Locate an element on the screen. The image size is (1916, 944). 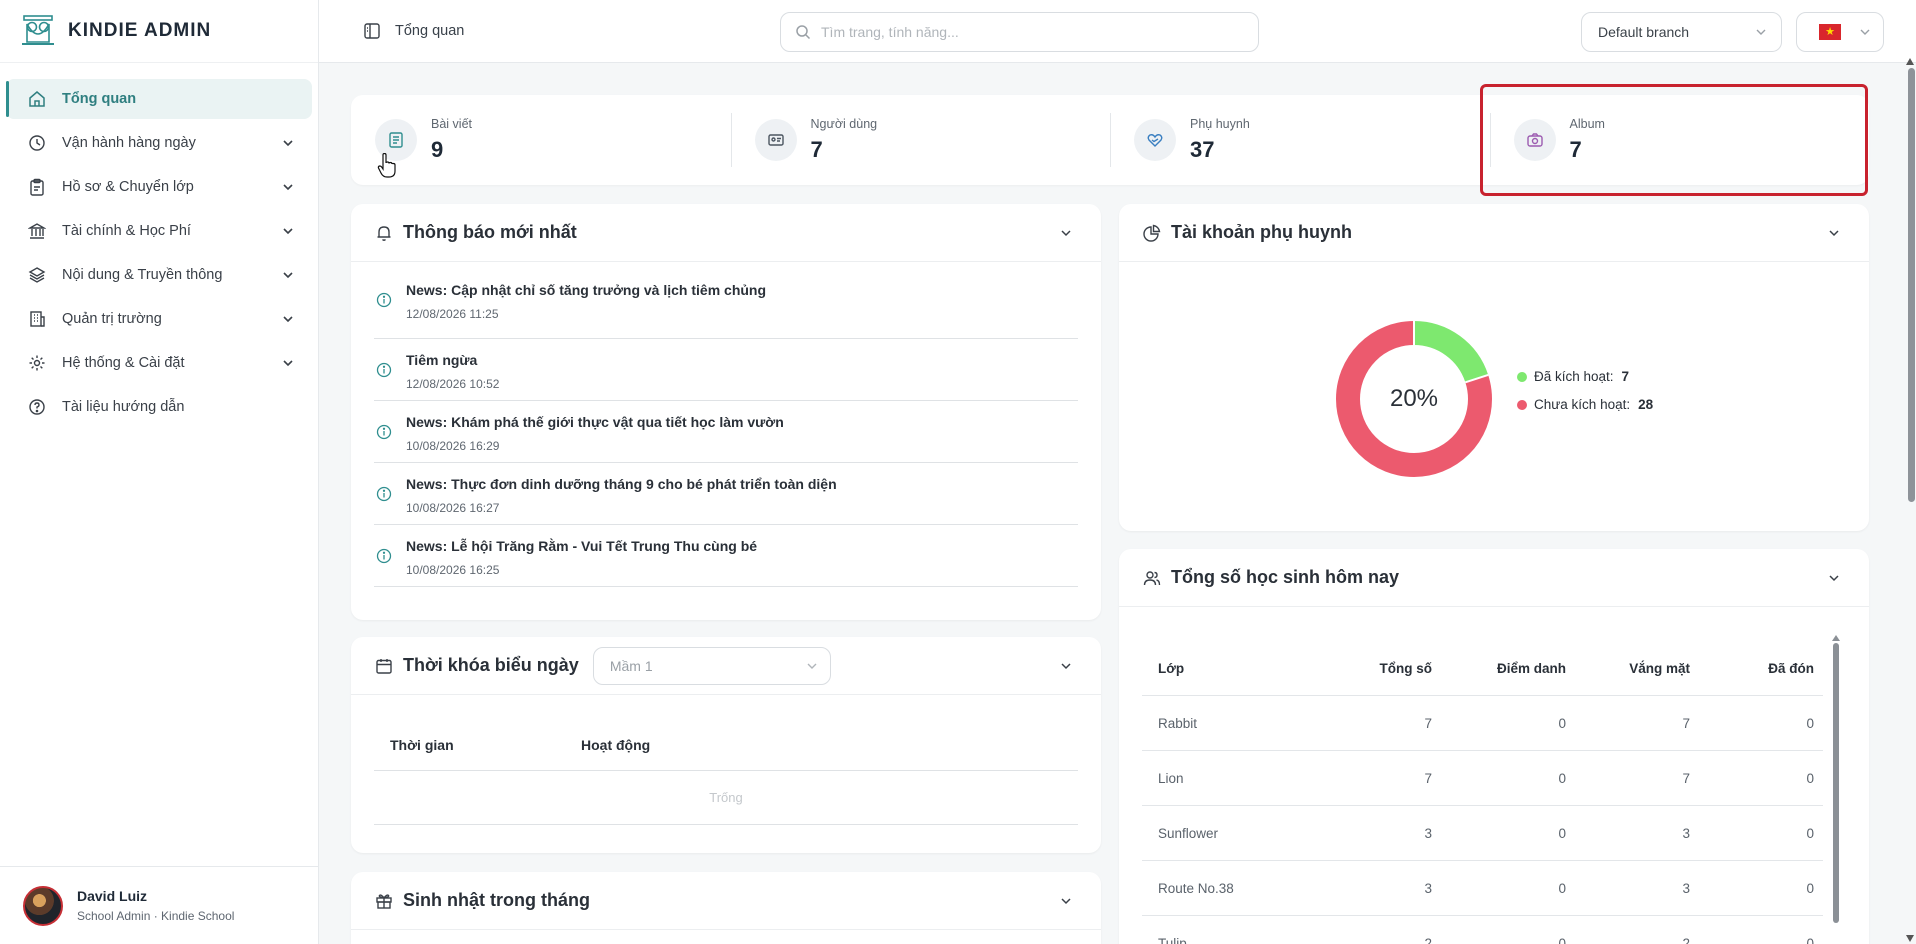
clipboard-icon is located at coordinates (37, 187).